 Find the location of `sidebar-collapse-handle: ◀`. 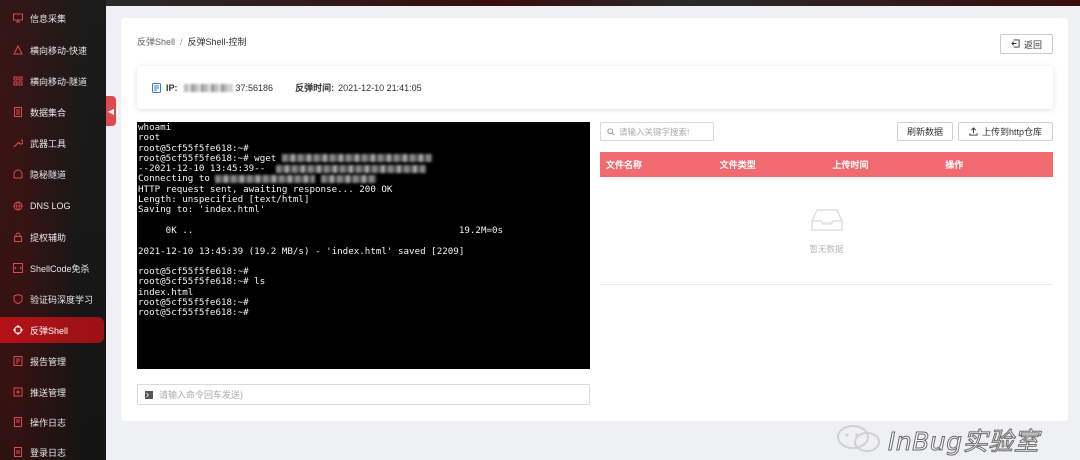

sidebar-collapse-handle: ◀ is located at coordinates (111, 111).